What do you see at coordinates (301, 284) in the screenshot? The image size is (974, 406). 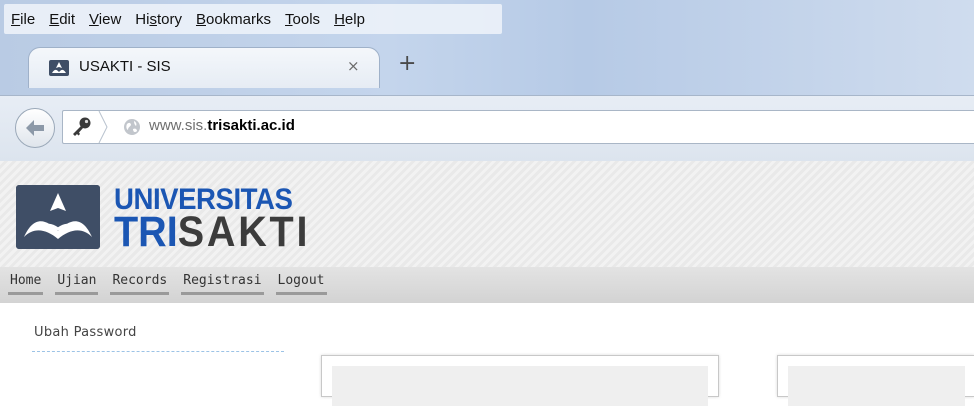 I see `nav-logout: Logout` at bounding box center [301, 284].